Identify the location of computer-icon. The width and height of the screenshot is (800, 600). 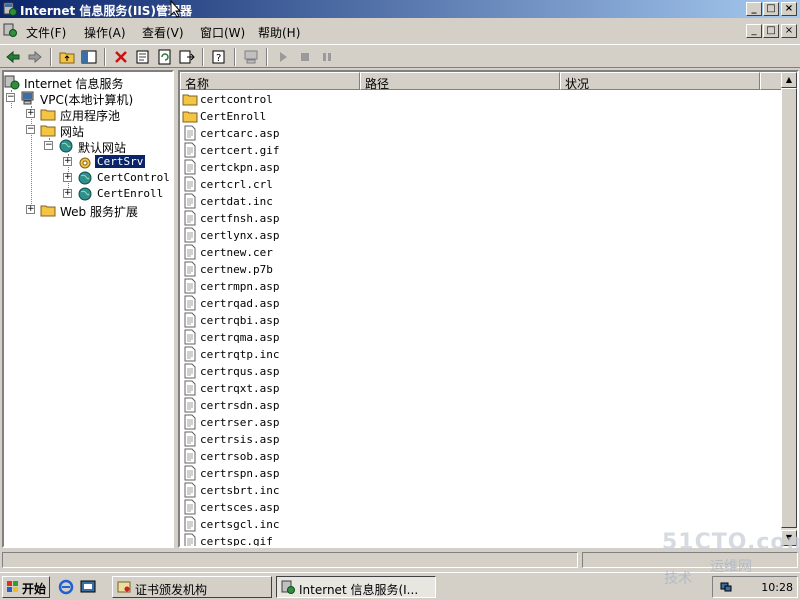
(251, 57).